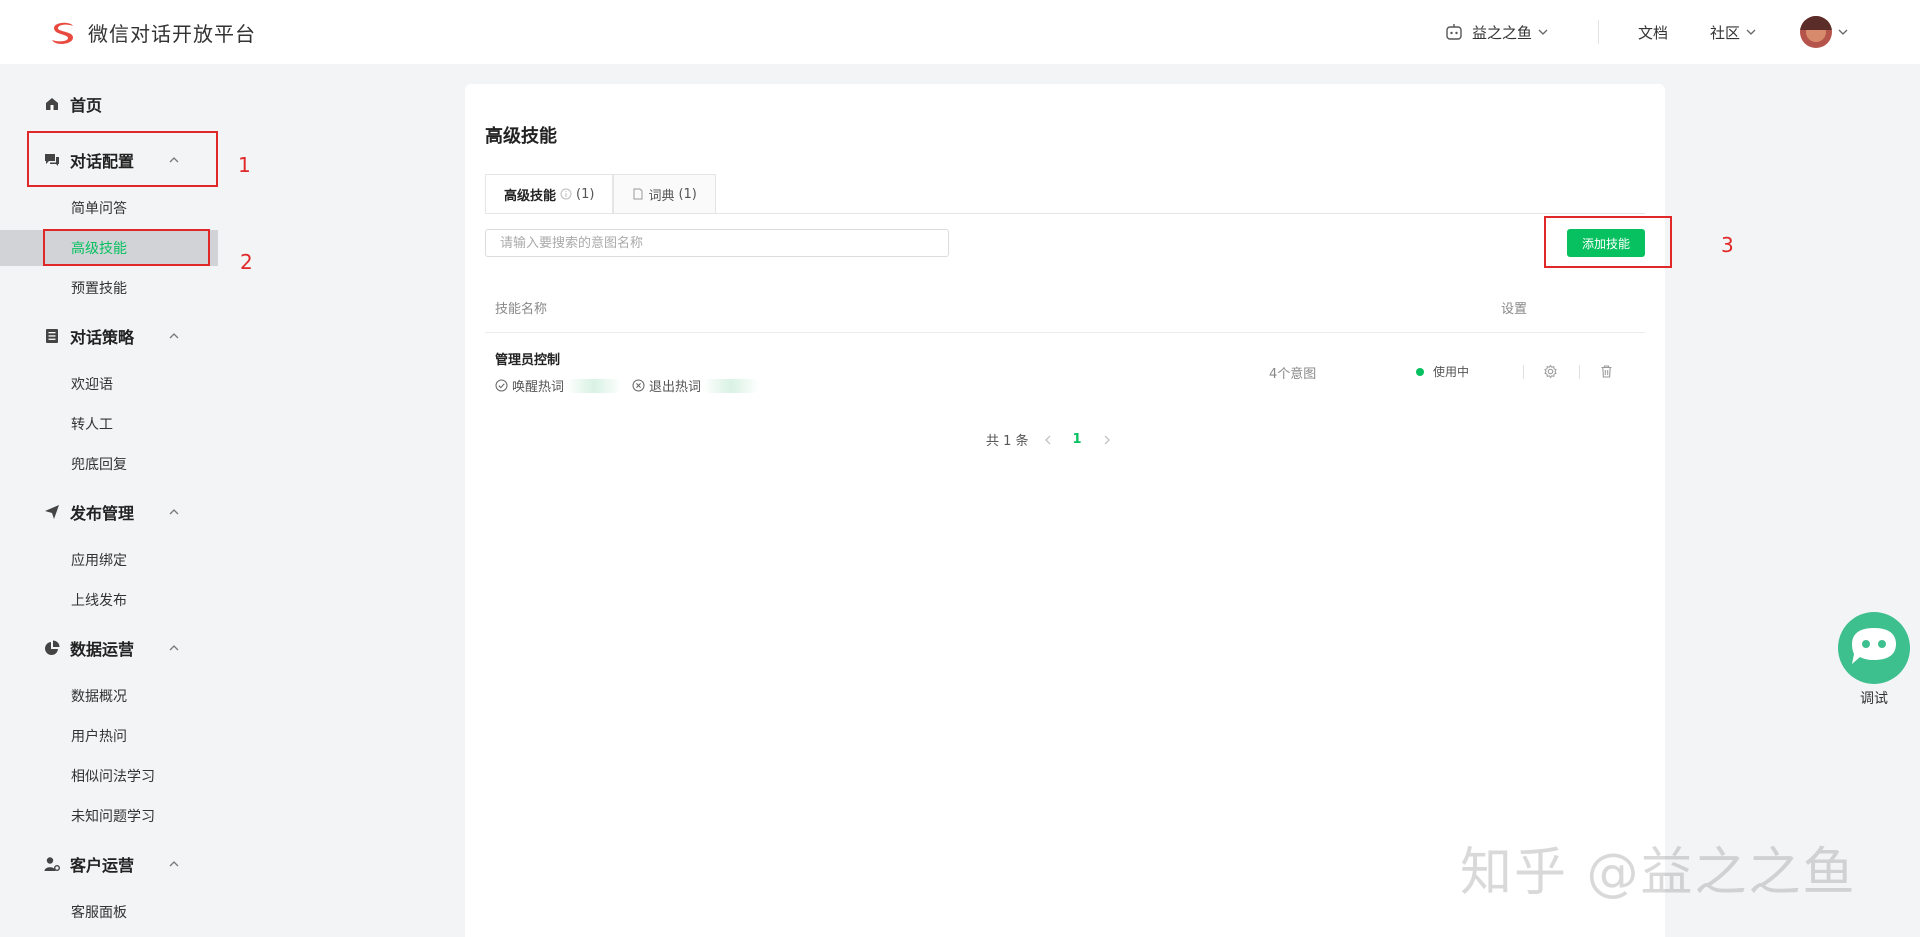 Image resolution: width=1920 pixels, height=937 pixels. What do you see at coordinates (638, 194) in the screenshot?
I see `document-icon` at bounding box center [638, 194].